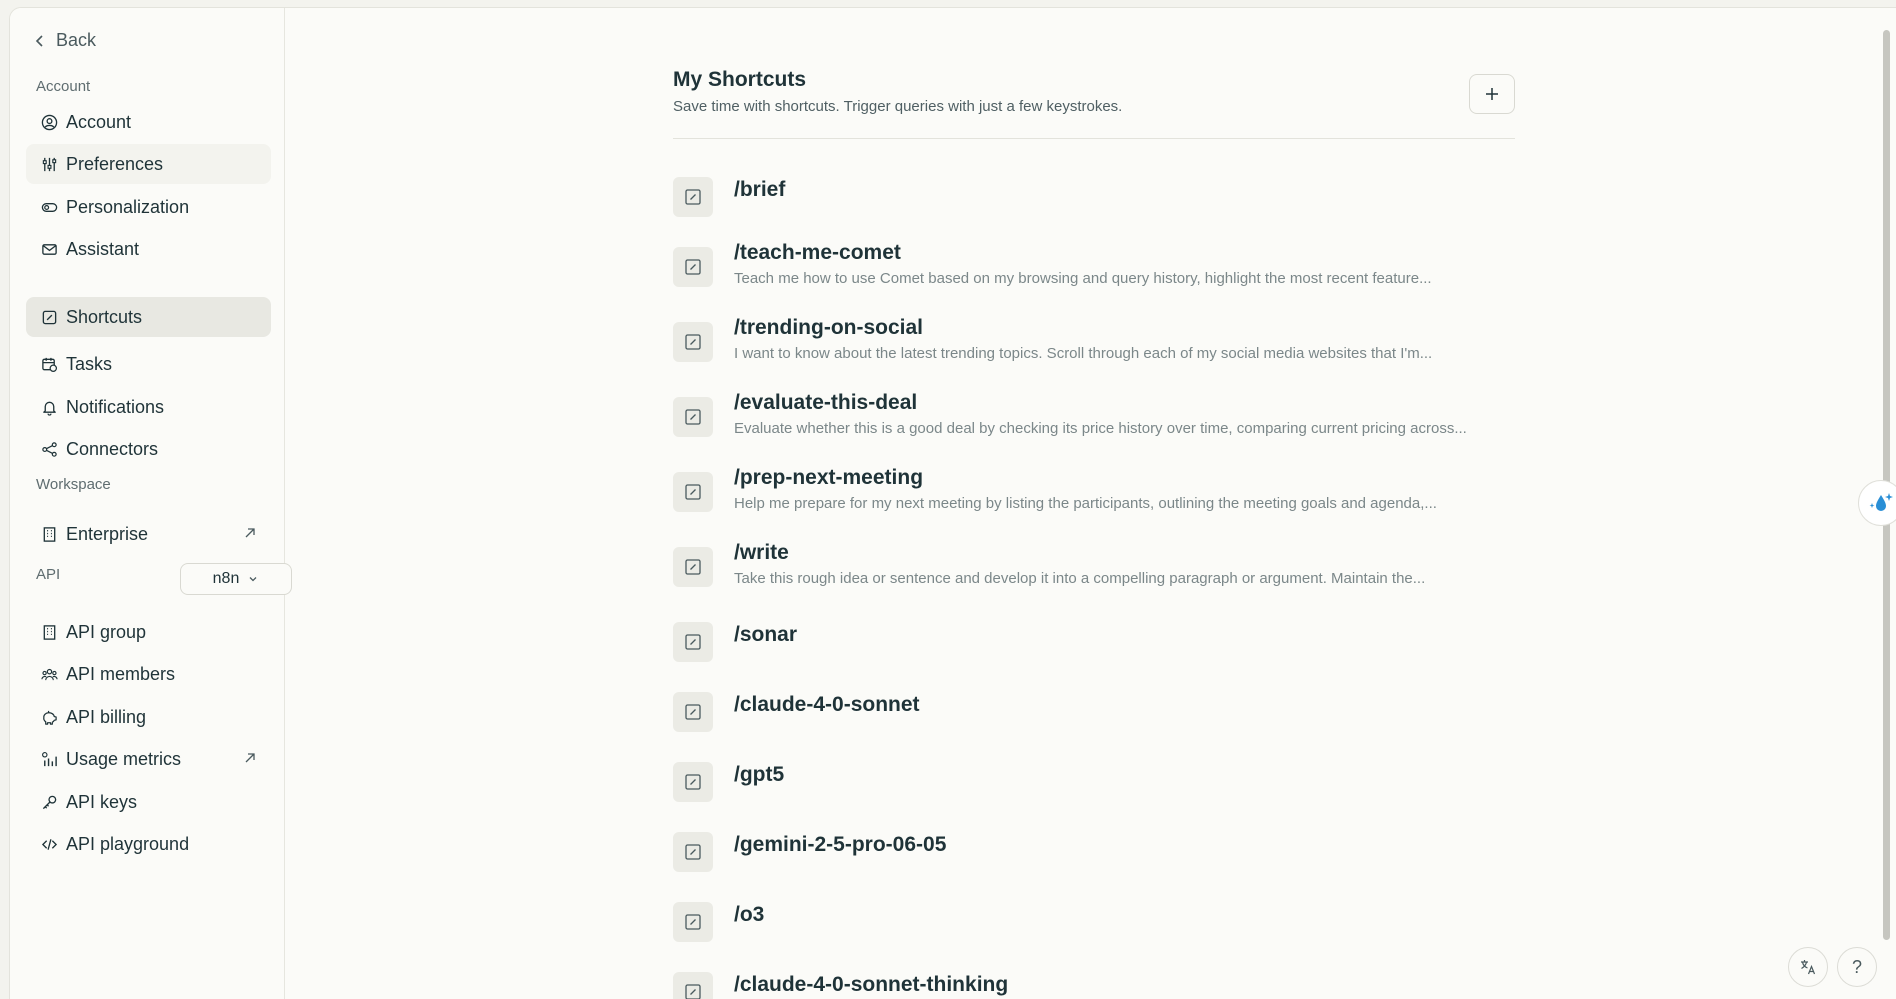  What do you see at coordinates (766, 634) in the screenshot?
I see `shortcut-name: /sonar` at bounding box center [766, 634].